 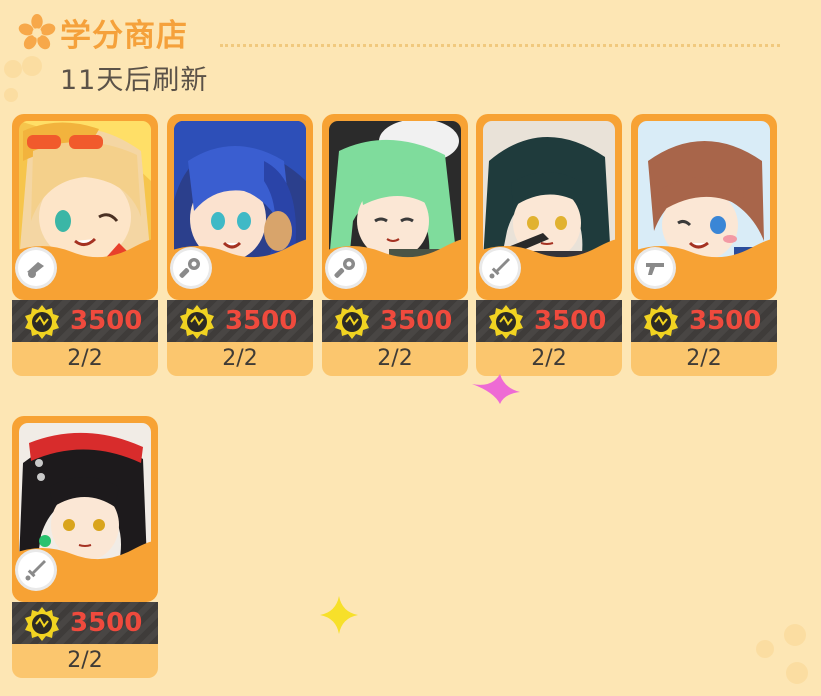 What do you see at coordinates (496, 389) in the screenshot?
I see `pink-sparkle-icon` at bounding box center [496, 389].